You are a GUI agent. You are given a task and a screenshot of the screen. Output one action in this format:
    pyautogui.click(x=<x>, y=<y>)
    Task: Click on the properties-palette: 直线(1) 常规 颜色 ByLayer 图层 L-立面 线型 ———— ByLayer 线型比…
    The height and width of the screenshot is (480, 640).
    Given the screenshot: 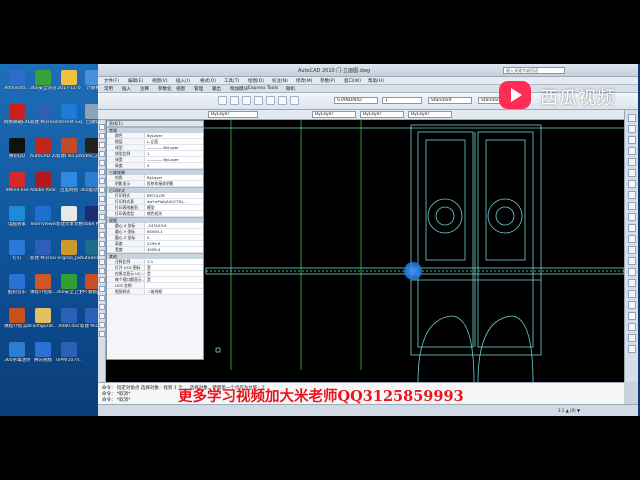 What is the action you would take?
    pyautogui.click(x=155, y=240)
    